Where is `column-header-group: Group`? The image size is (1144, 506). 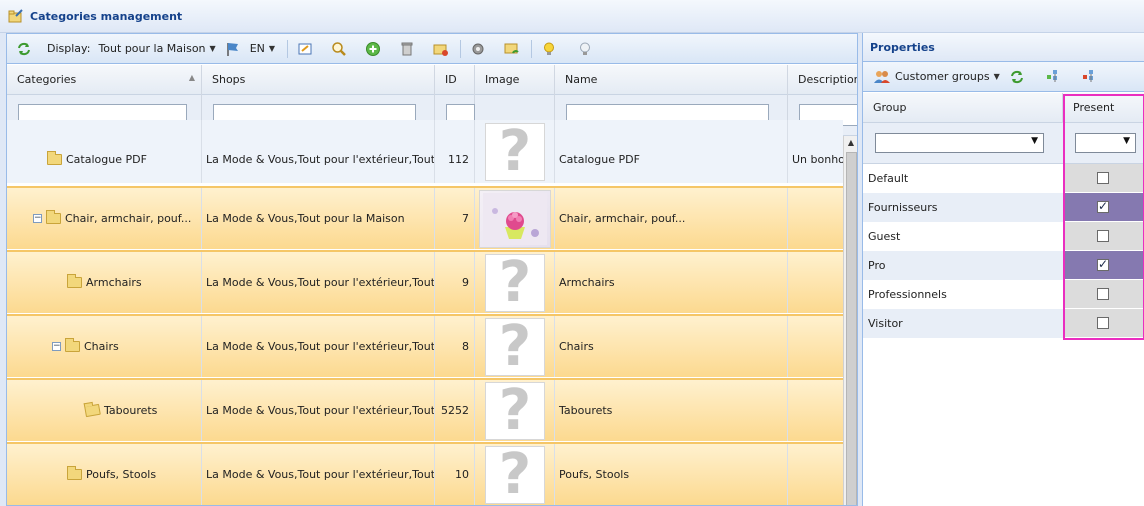 column-header-group: Group is located at coordinates (963, 108).